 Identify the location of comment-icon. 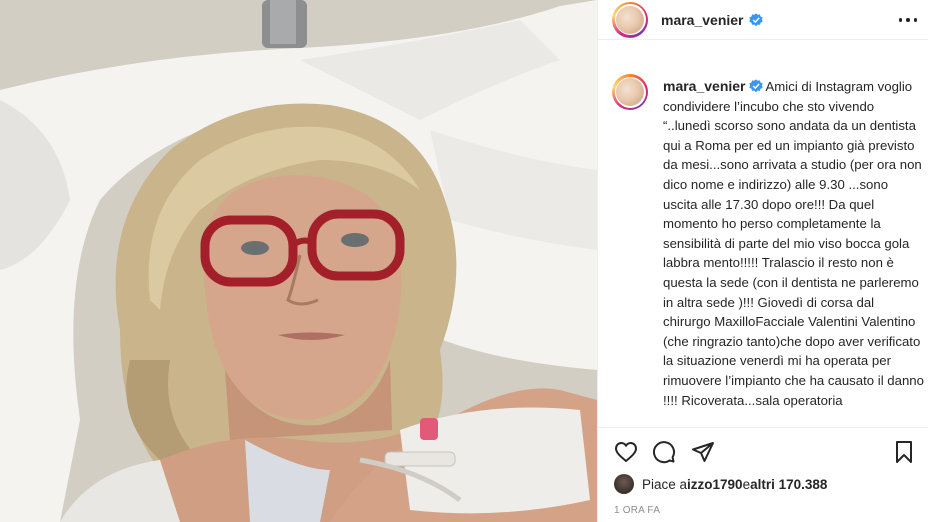
(664, 452).